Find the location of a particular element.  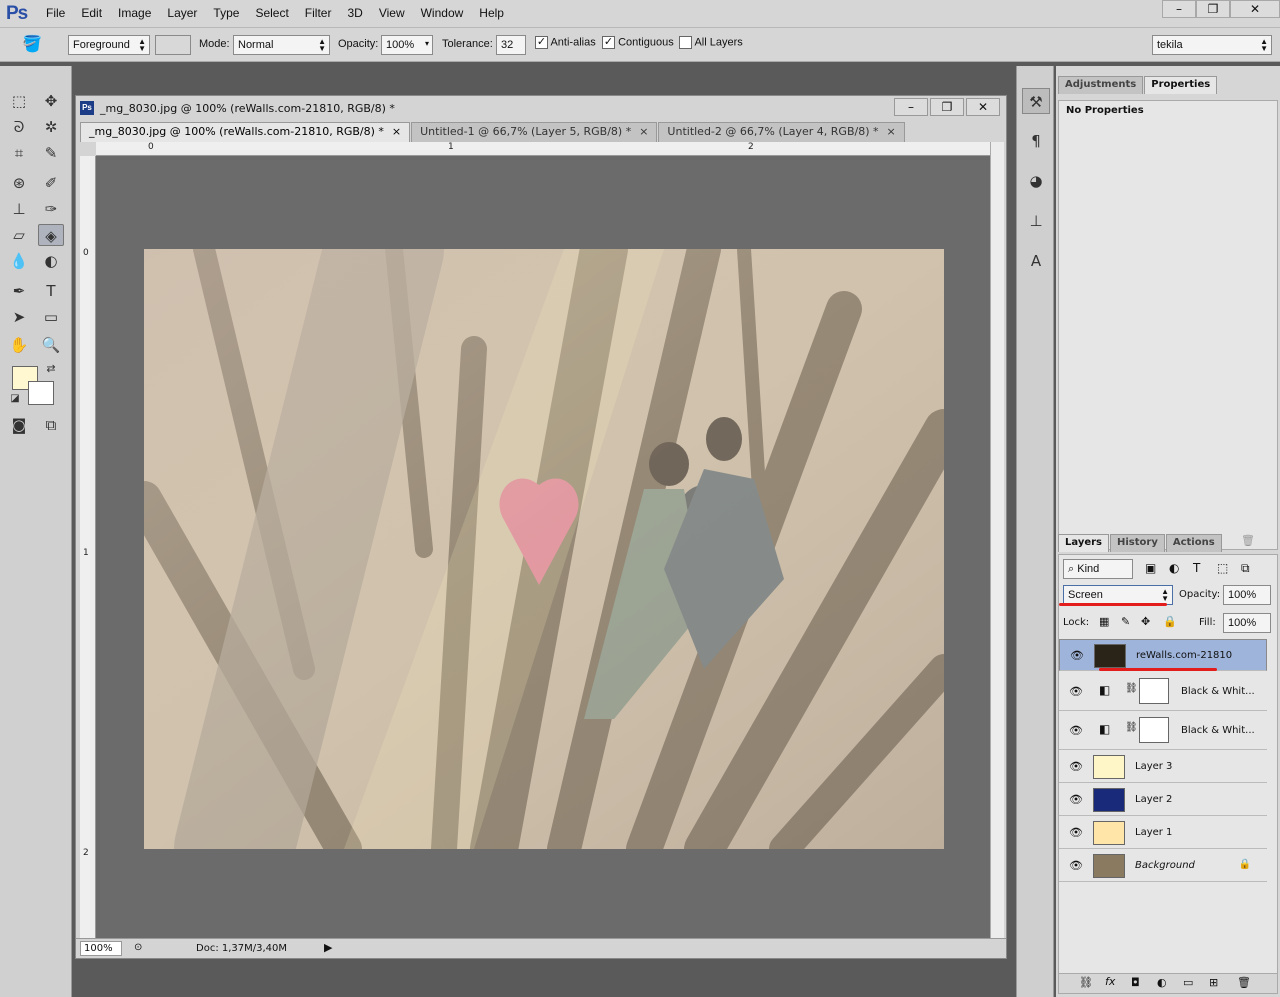

layer-row: 👁 Layer 3 is located at coordinates (1163, 767).